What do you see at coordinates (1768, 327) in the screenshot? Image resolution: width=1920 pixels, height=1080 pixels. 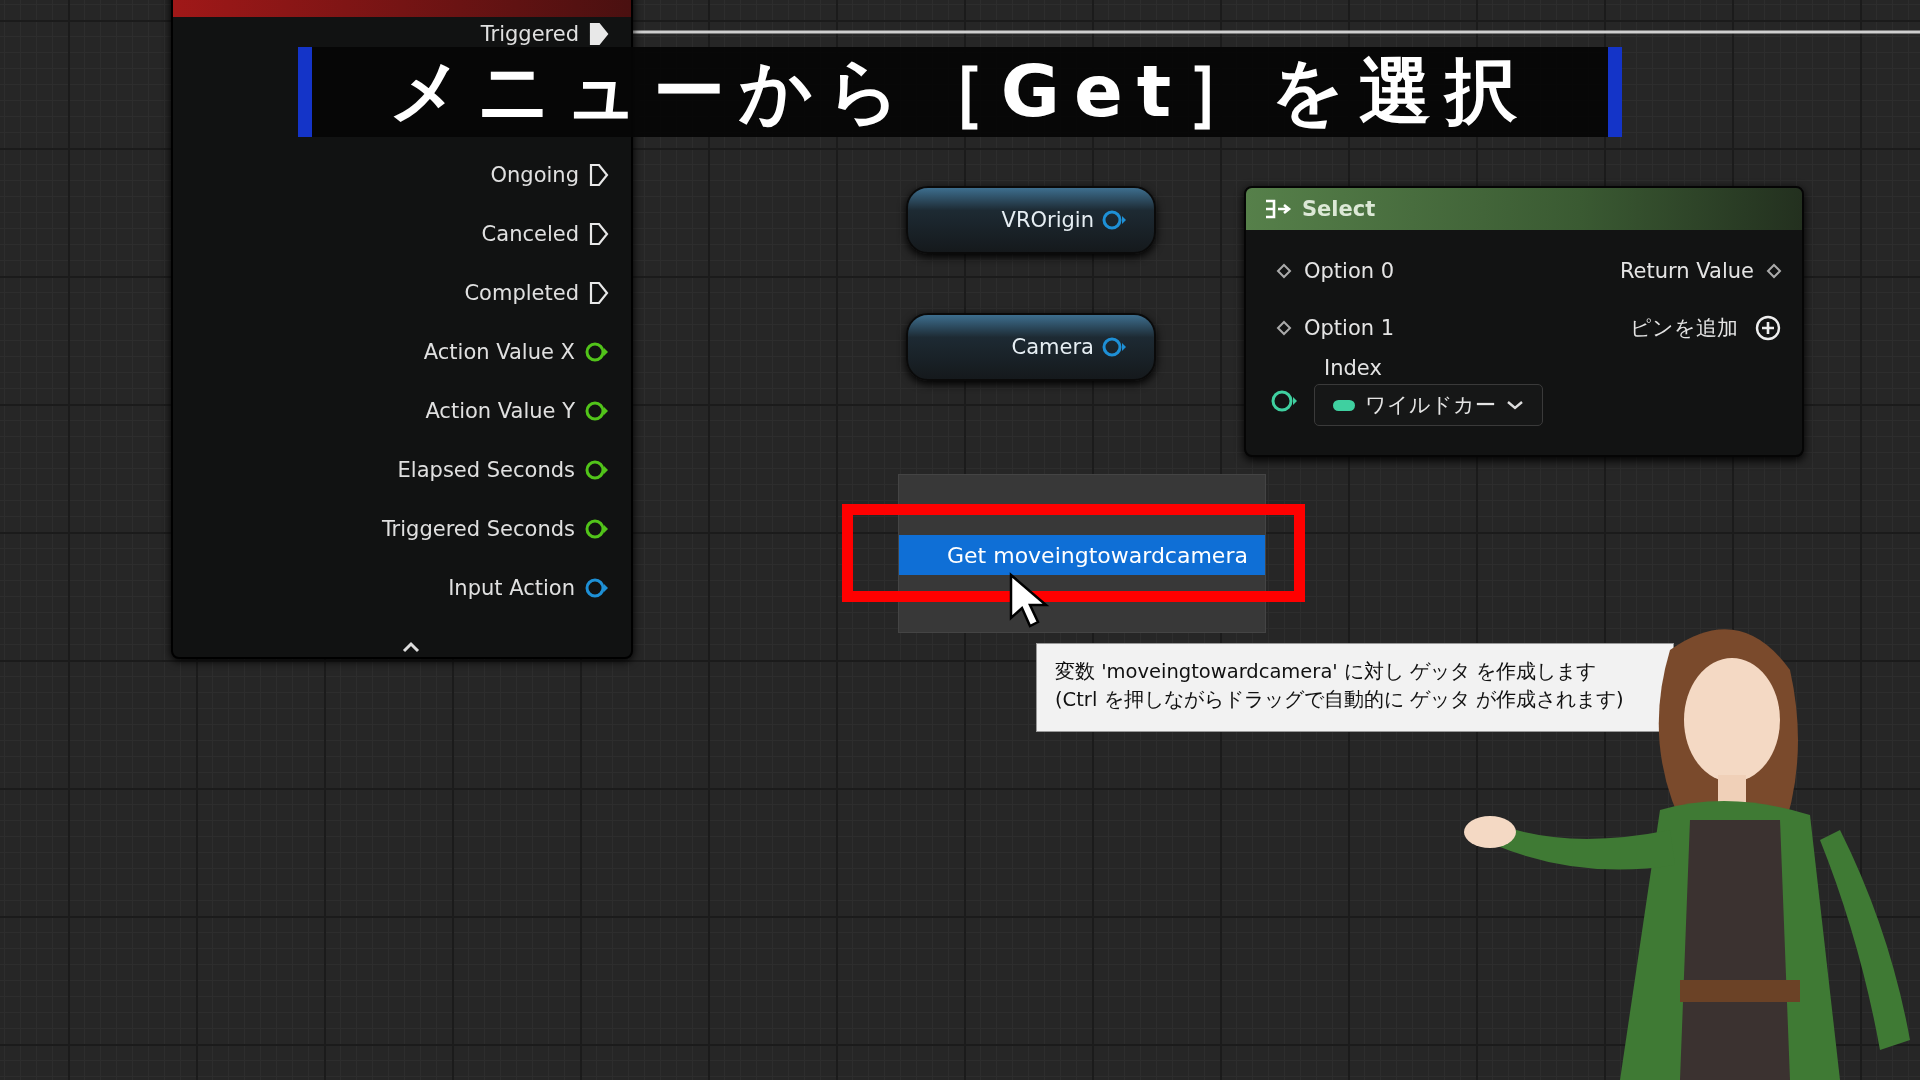 I see `plus-circle-icon` at bounding box center [1768, 327].